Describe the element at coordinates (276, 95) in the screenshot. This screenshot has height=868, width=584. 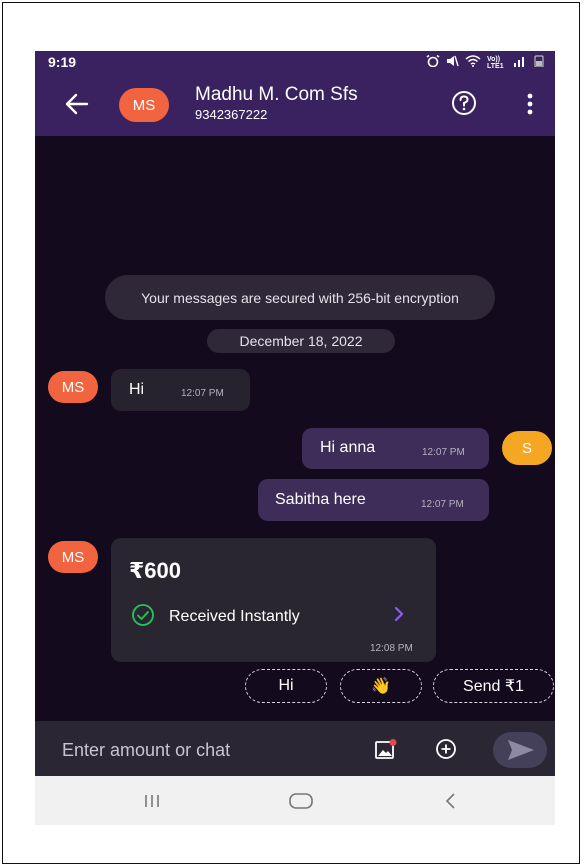
I see `contact-name: Madhu M. Com Sfs` at that location.